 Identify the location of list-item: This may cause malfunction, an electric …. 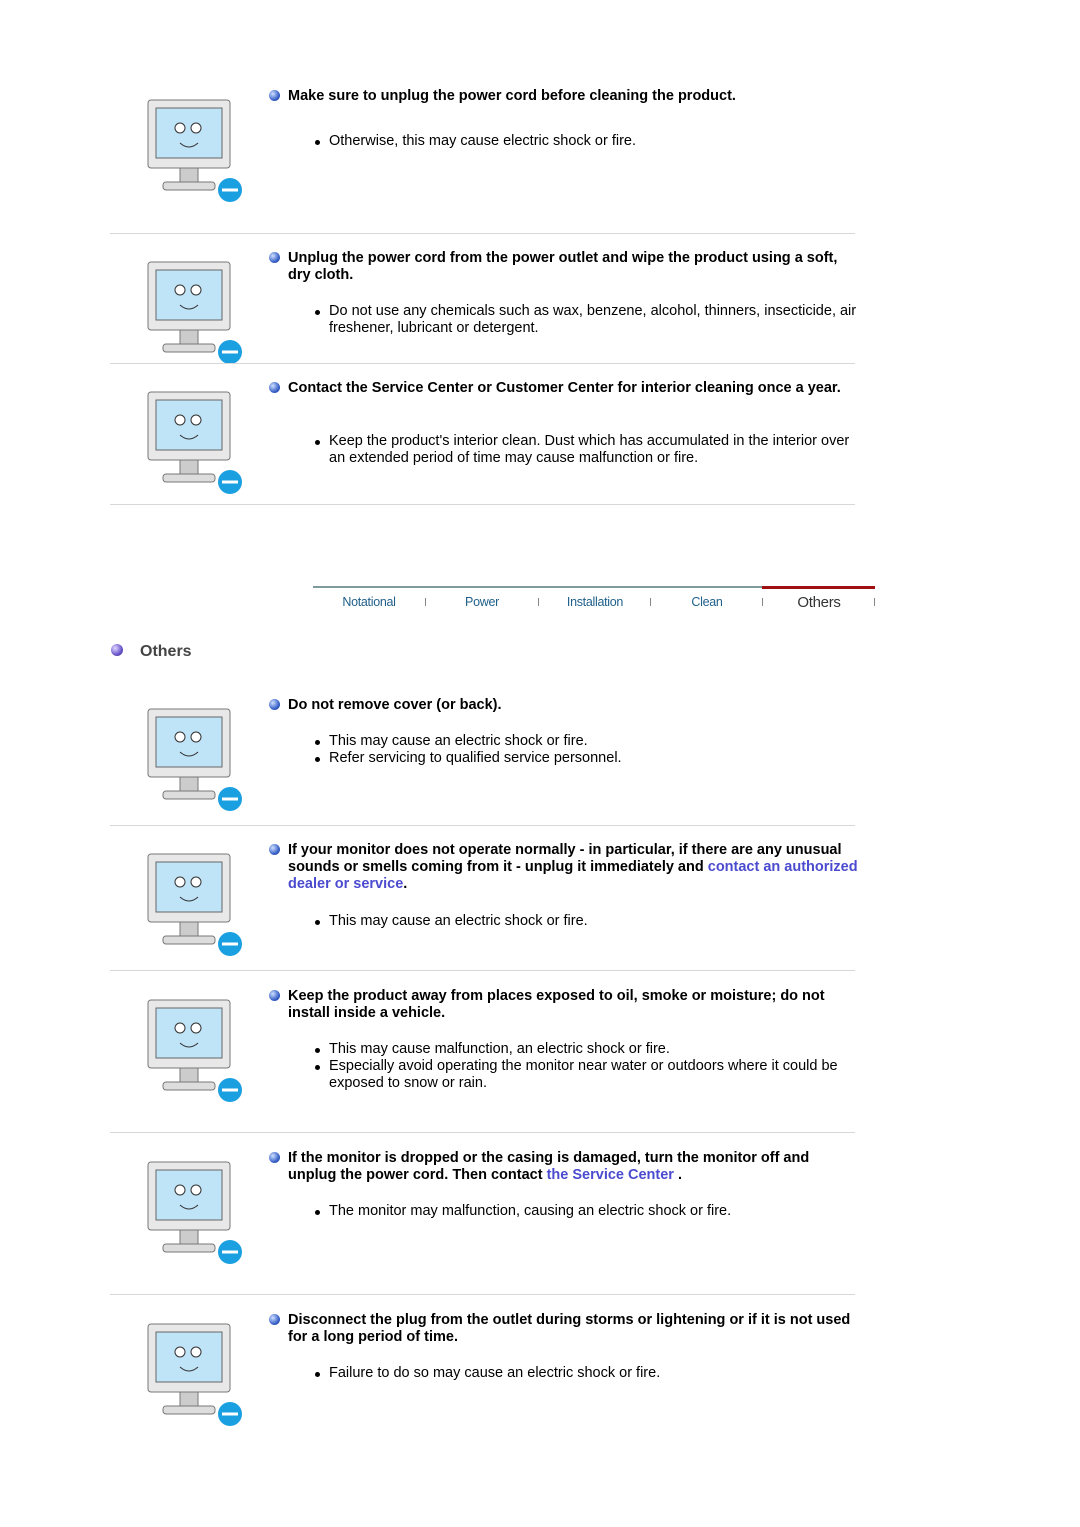
(587, 1049).